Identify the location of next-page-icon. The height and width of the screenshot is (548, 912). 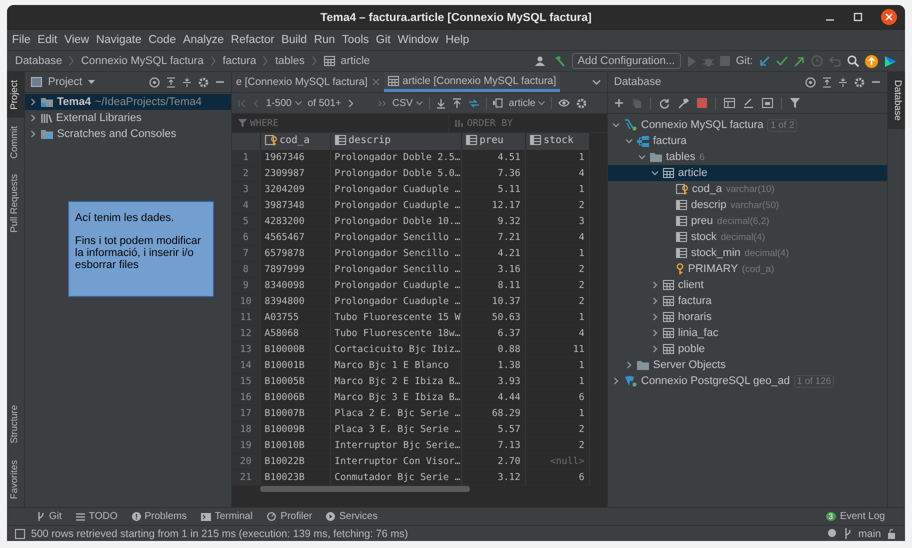
(350, 103).